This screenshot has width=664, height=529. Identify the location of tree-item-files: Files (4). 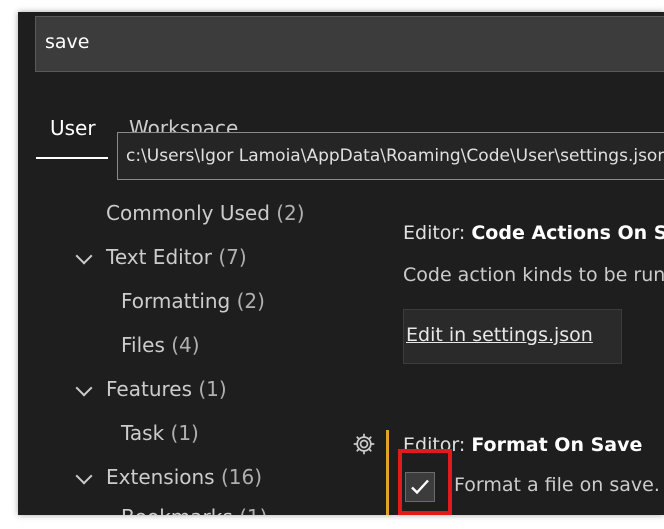
(160, 345).